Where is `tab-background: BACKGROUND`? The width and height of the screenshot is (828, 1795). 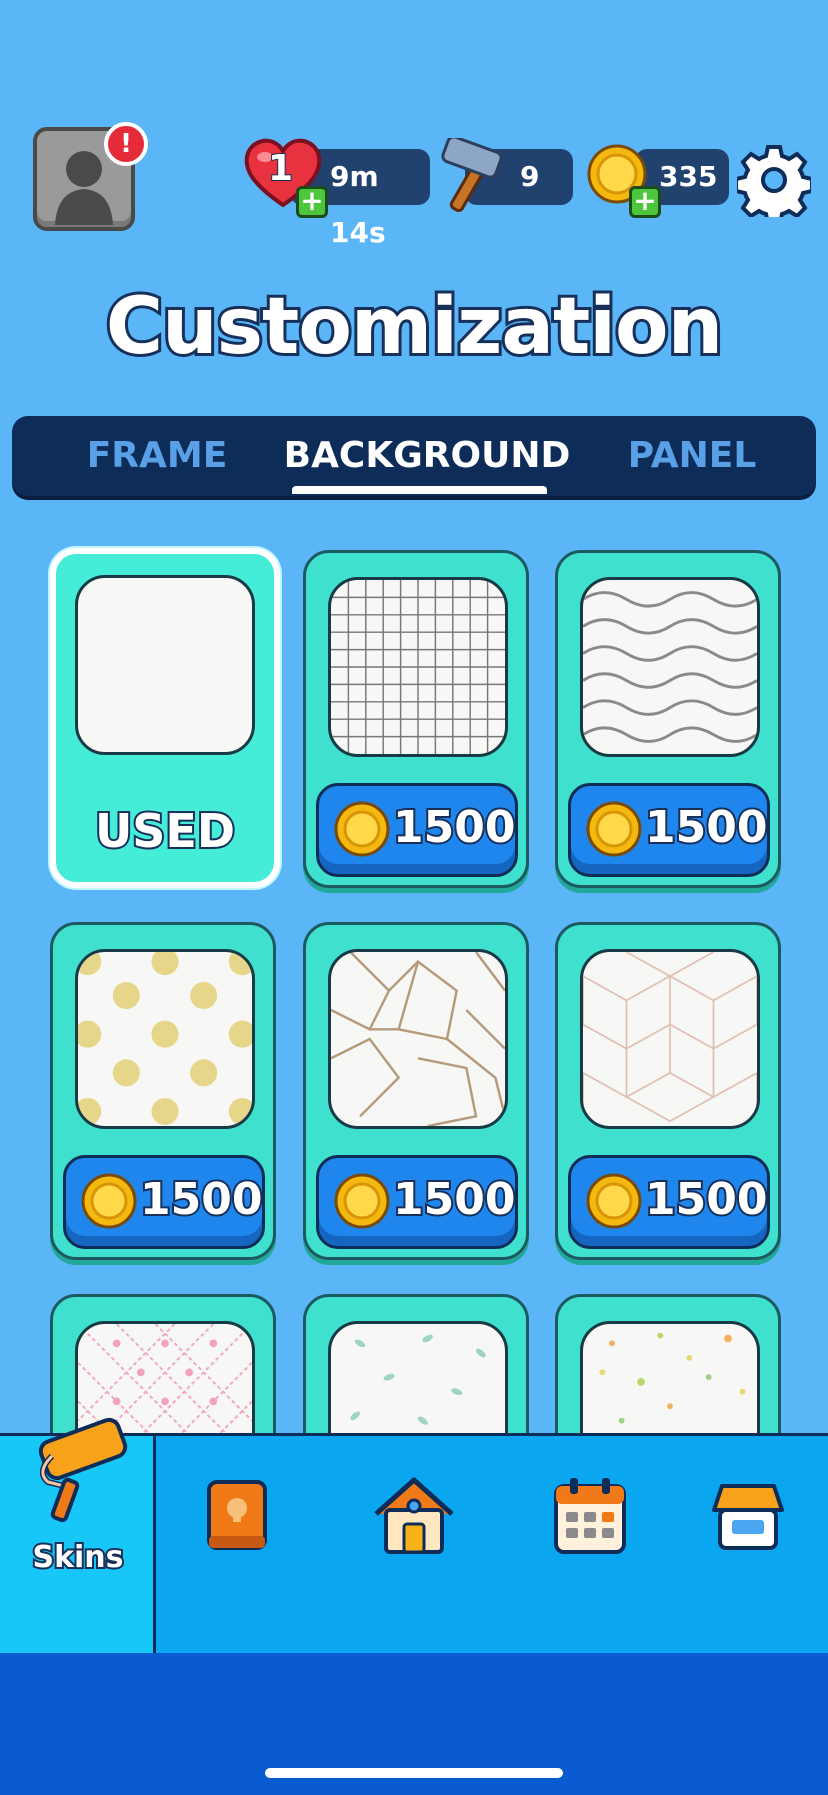 tab-background: BACKGROUND is located at coordinates (427, 456).